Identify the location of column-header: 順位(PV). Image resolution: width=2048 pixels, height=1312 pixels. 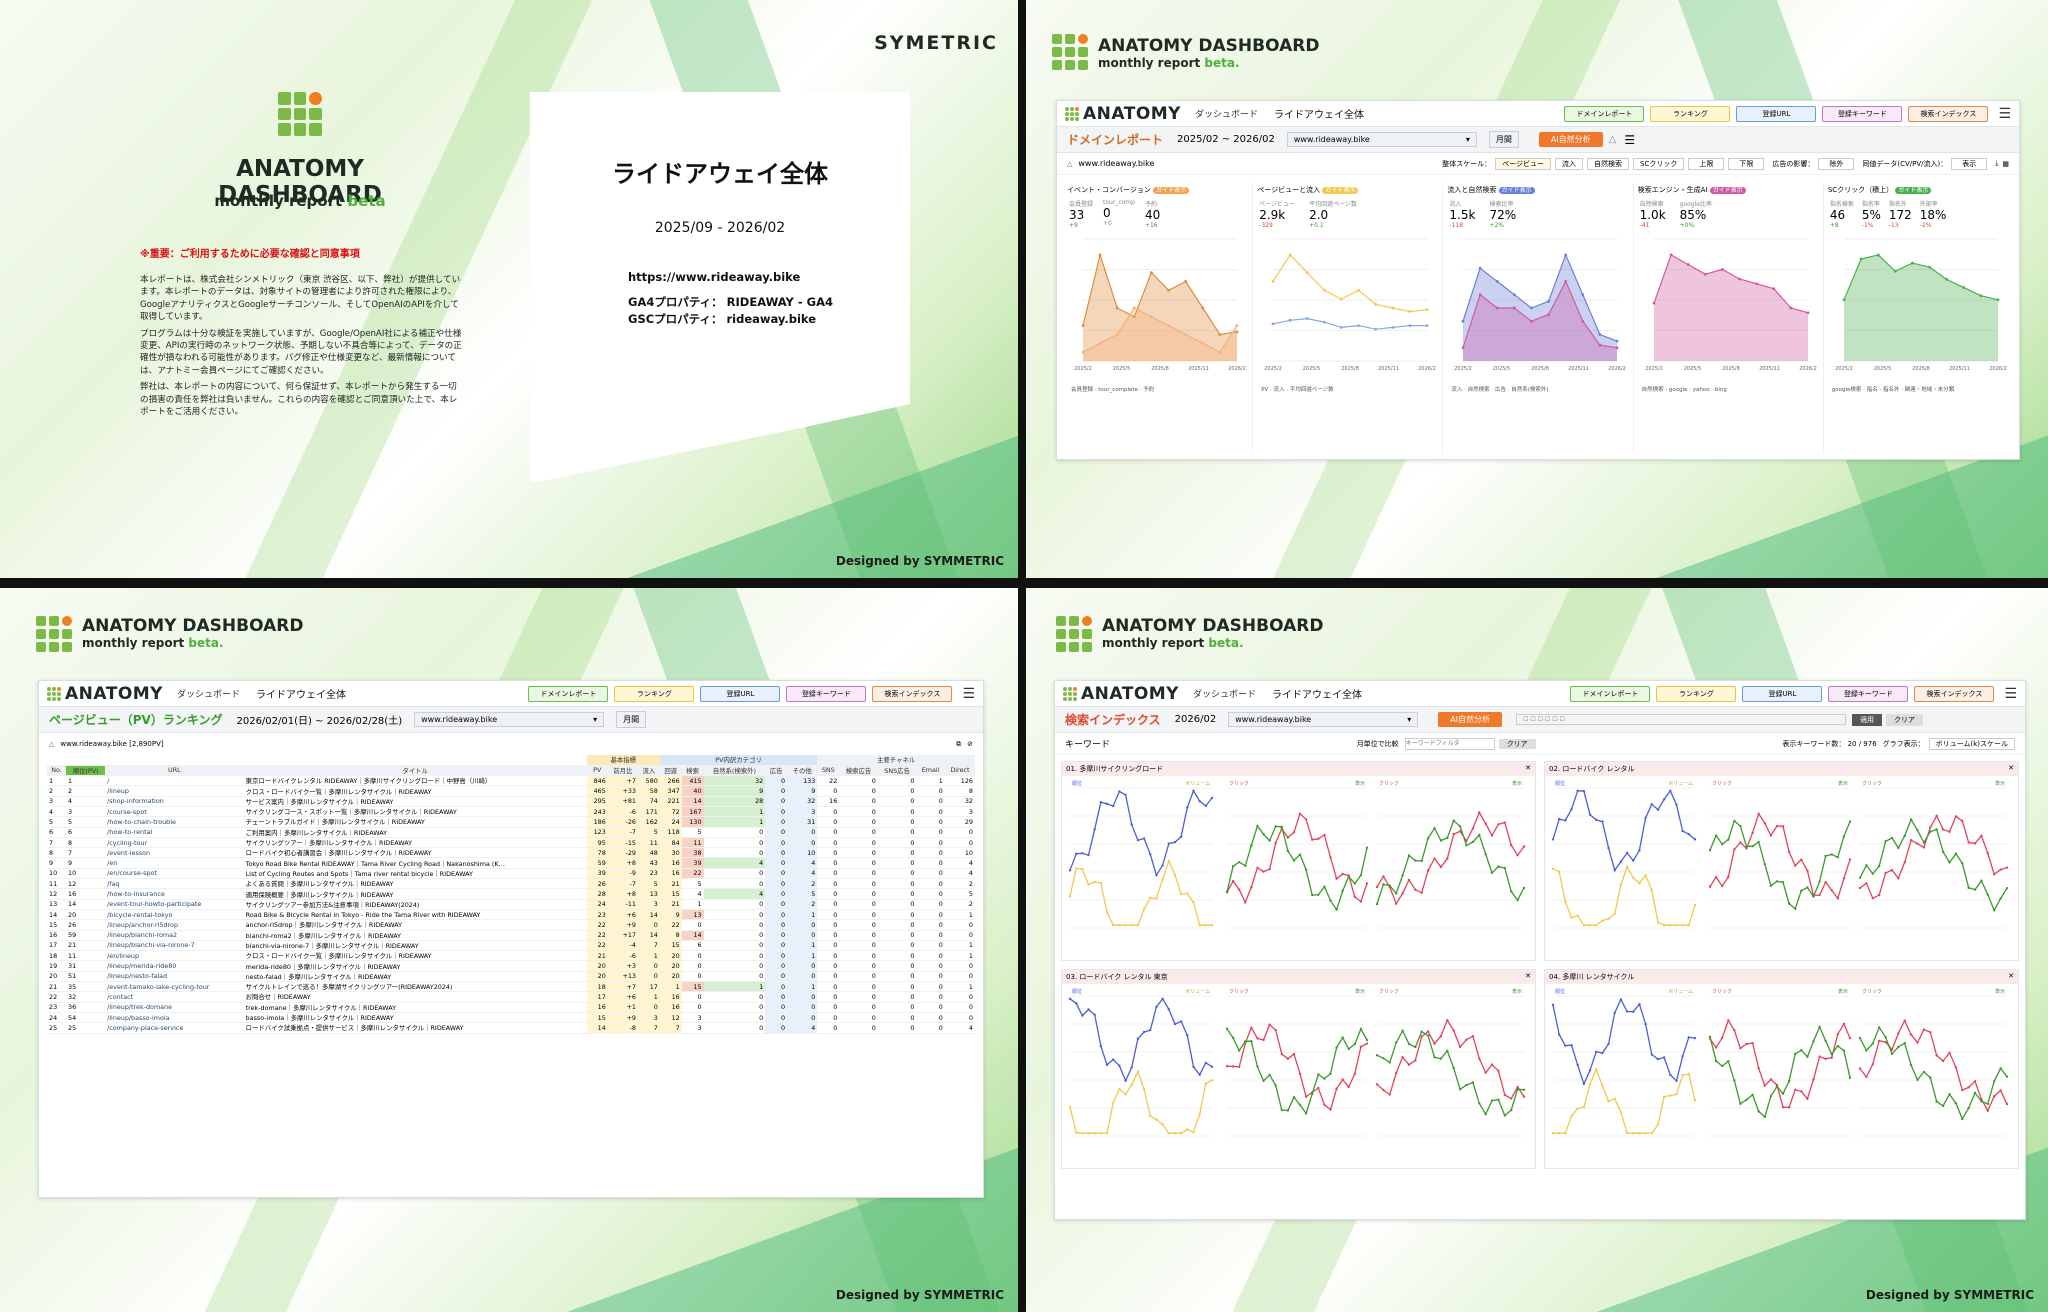
(86, 771).